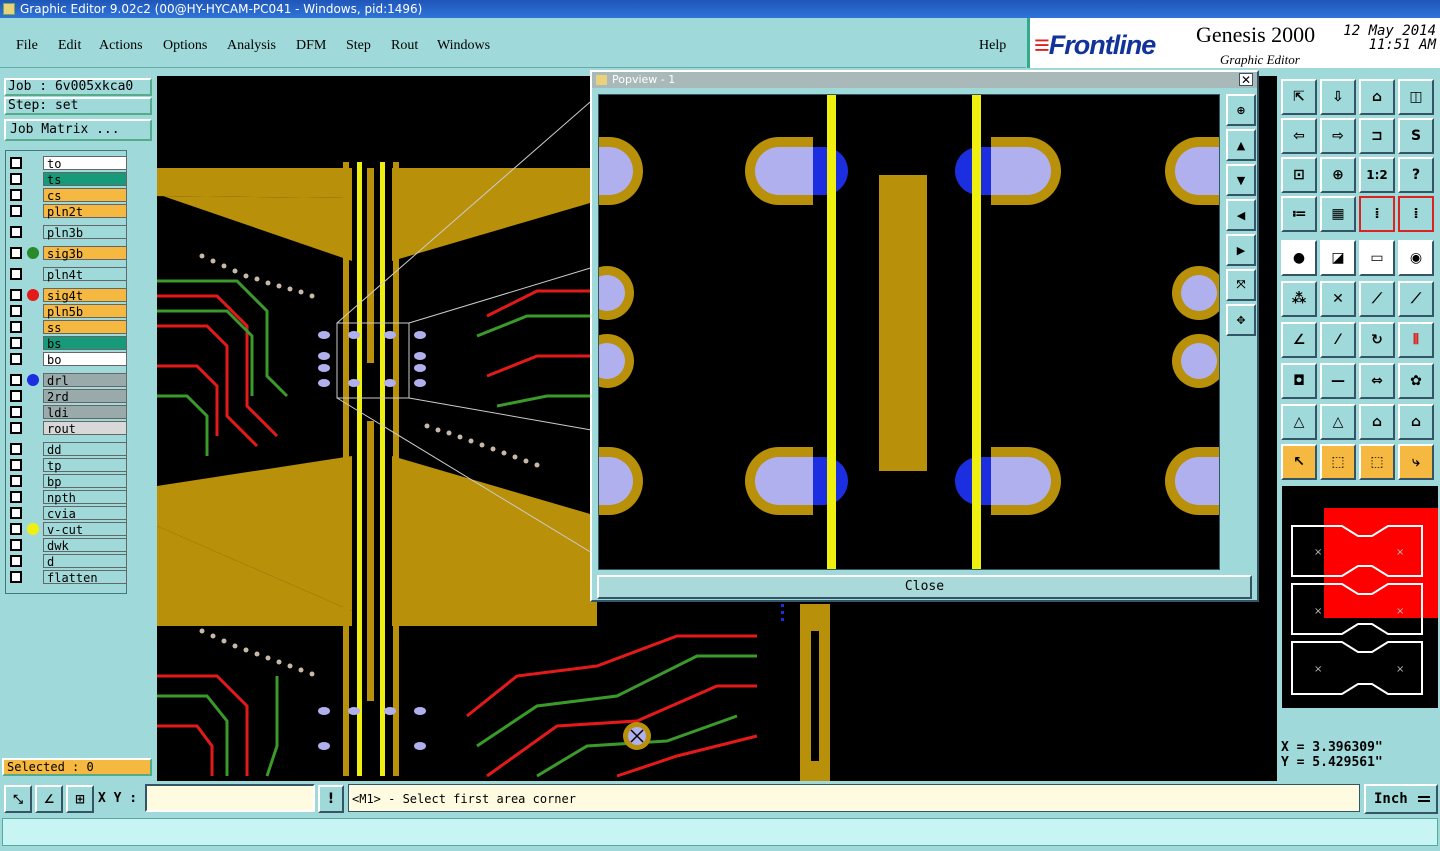 The width and height of the screenshot is (1440, 851). What do you see at coordinates (1299, 136) in the screenshot?
I see `pan-left-icon: ⇦` at bounding box center [1299, 136].